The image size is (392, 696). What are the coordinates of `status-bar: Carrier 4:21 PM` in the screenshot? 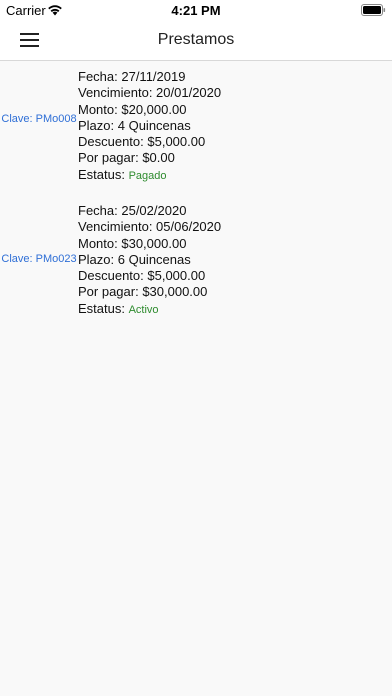 It's located at (196, 11).